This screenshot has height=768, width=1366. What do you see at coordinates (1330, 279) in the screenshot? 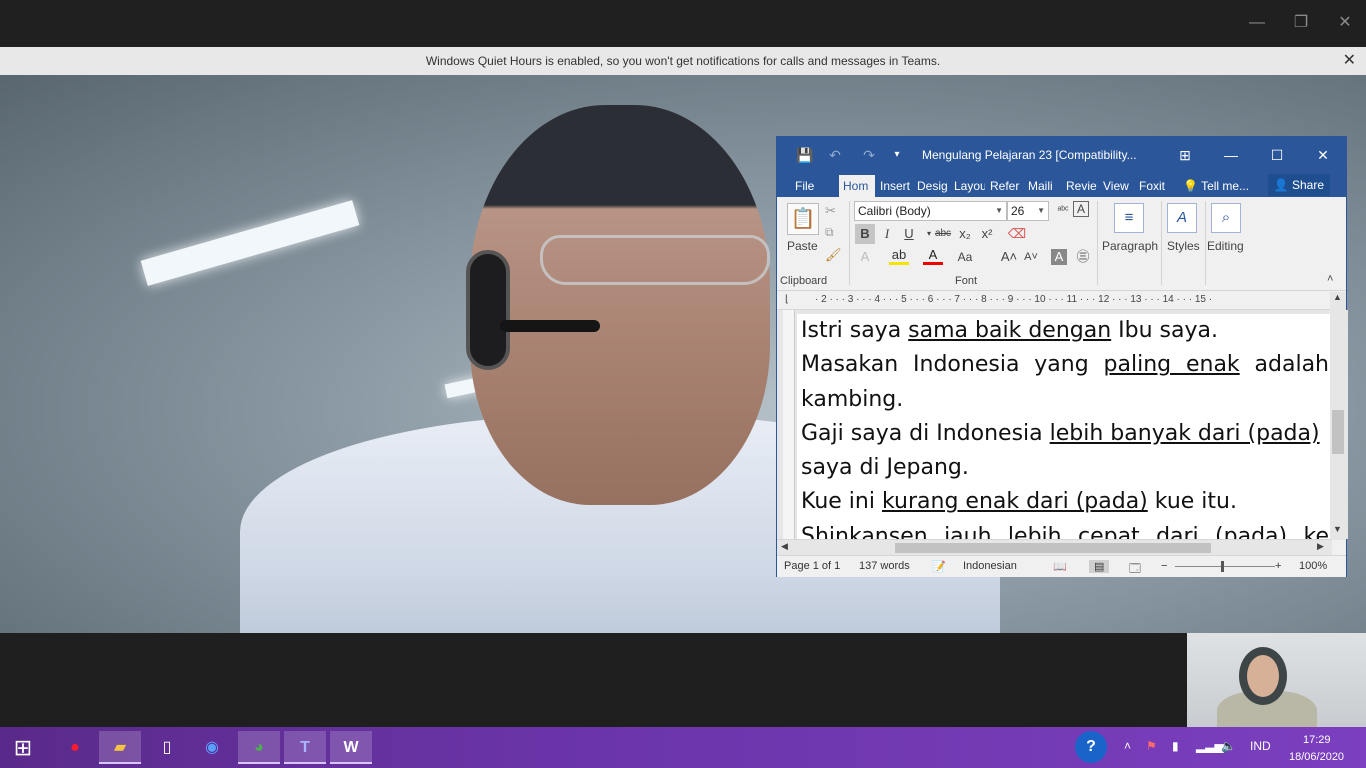
I see `collapse-ribbon-icon: ˄` at bounding box center [1330, 279].